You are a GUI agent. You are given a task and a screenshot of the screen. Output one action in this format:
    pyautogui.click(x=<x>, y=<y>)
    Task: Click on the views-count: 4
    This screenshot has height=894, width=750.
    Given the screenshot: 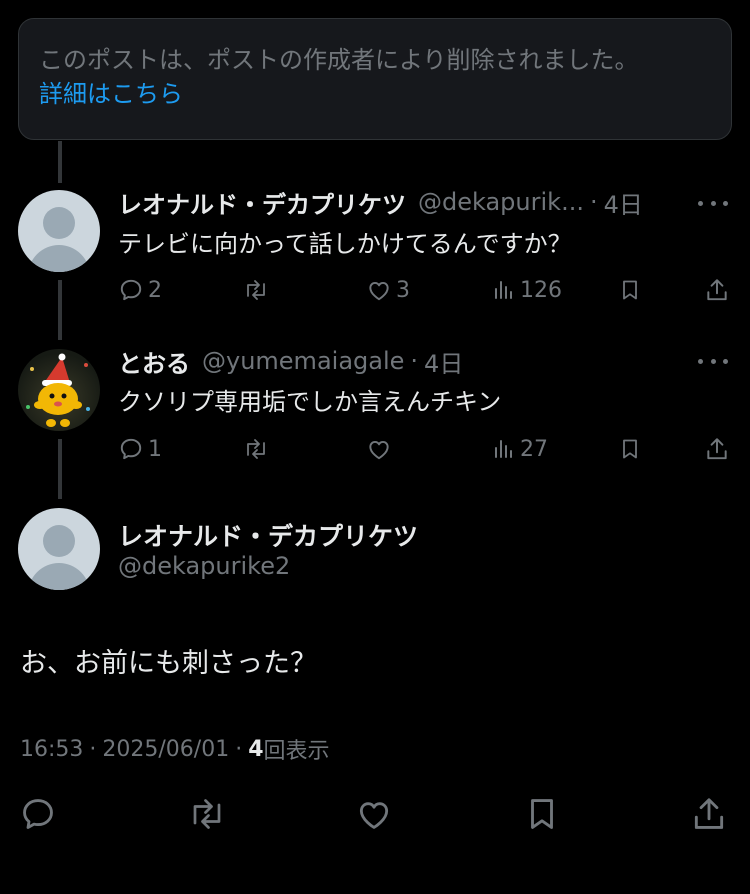 What is the action you would take?
    pyautogui.click(x=256, y=749)
    